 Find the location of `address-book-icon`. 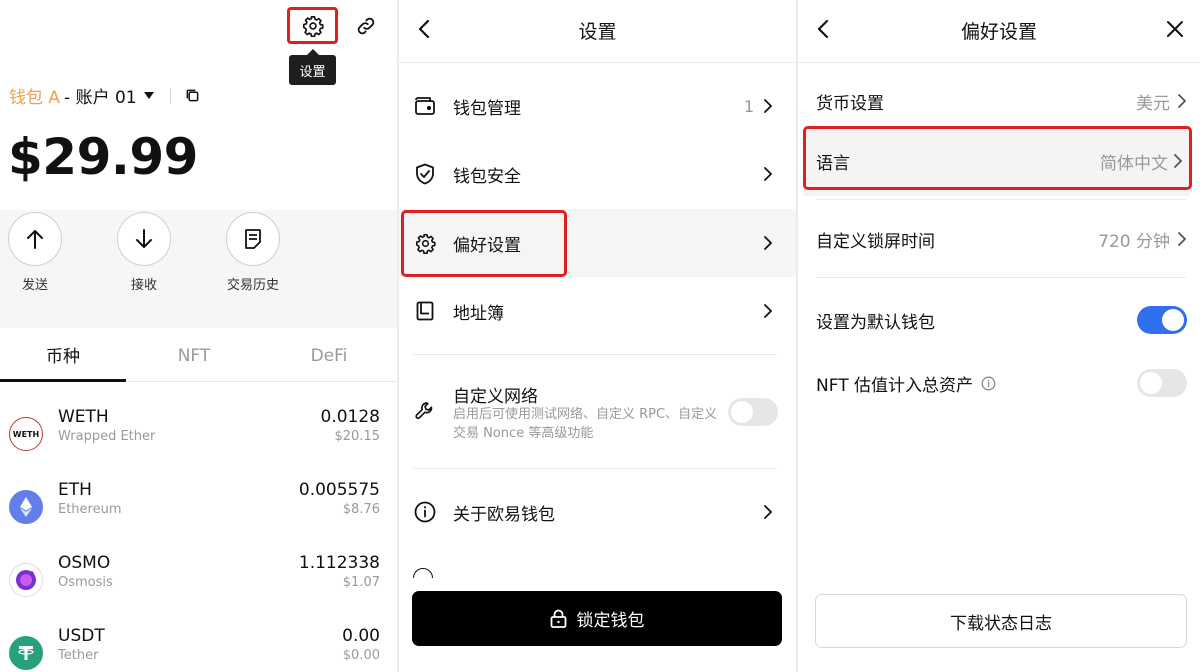

address-book-icon is located at coordinates (425, 311).